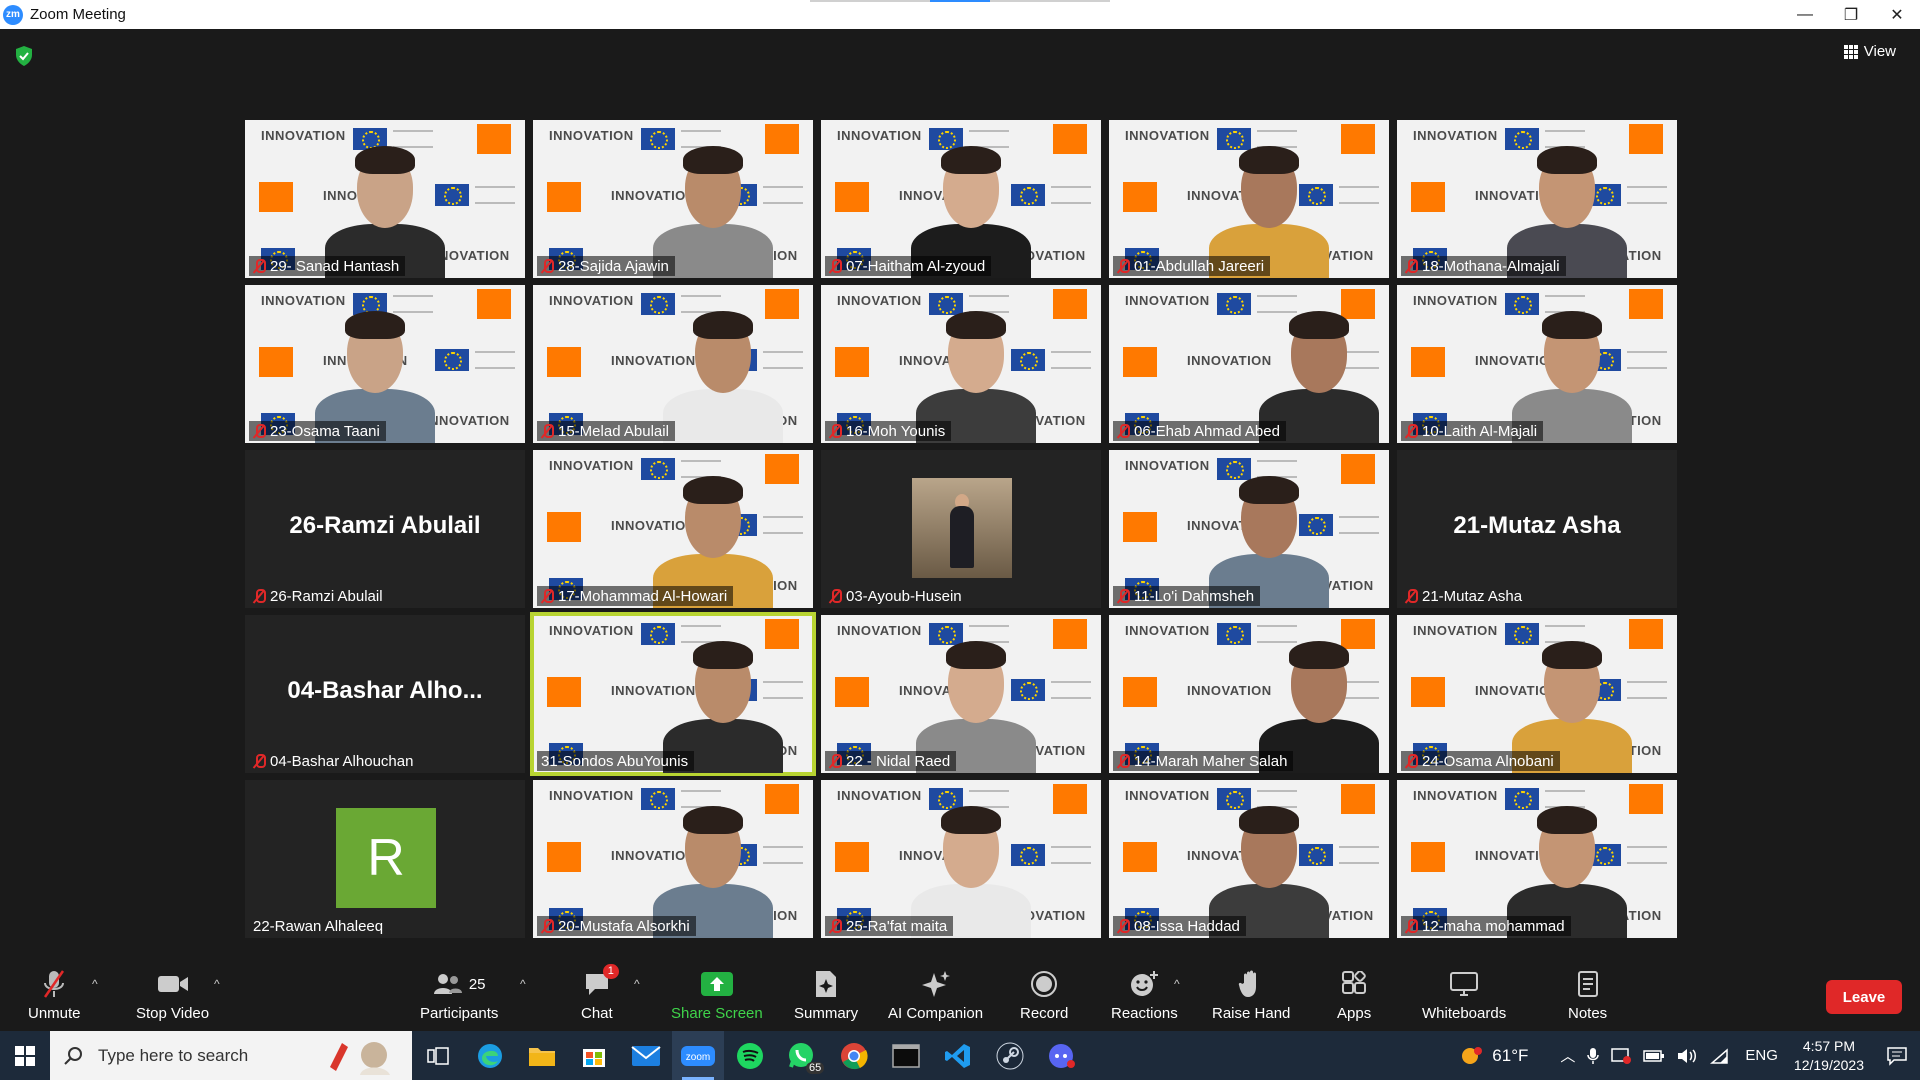 The image size is (1920, 1080). Describe the element at coordinates (459, 994) in the screenshot. I see `participants-button: 25 Participants` at that location.